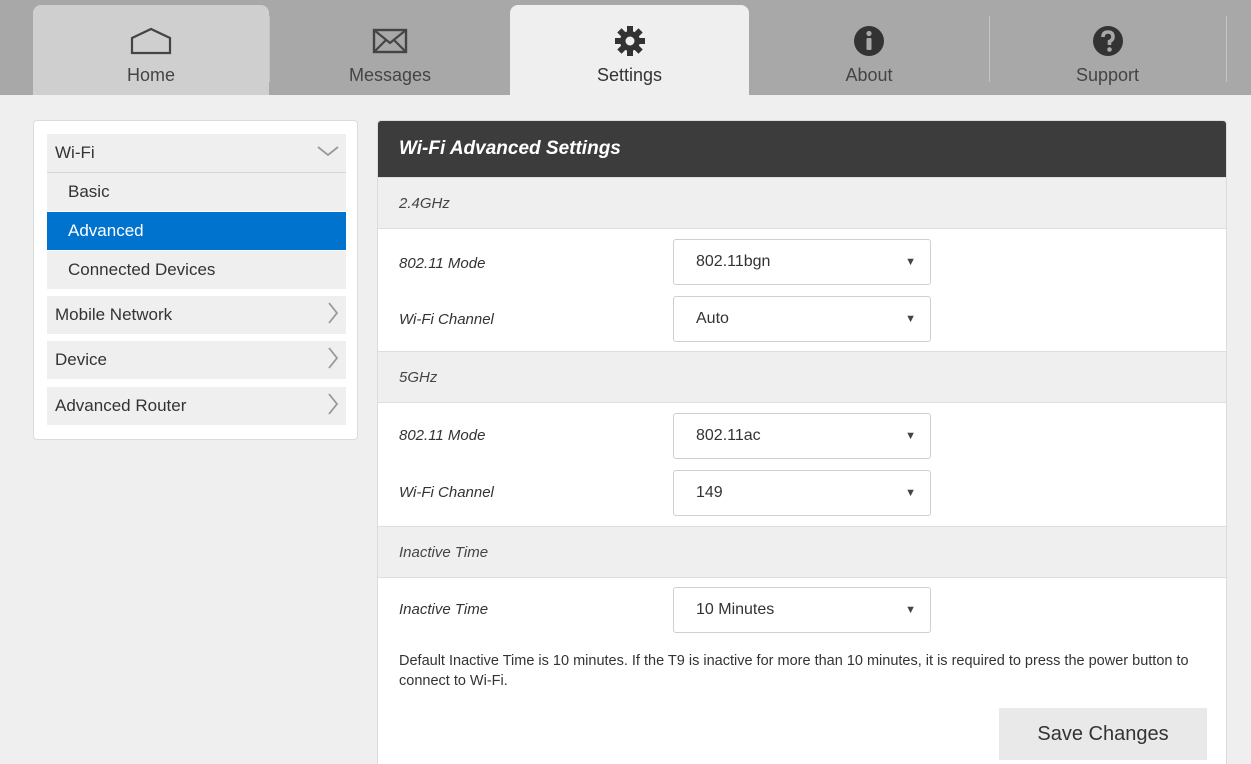 This screenshot has height=764, width=1251. What do you see at coordinates (733, 261) in the screenshot?
I see `select-value: 802.11bgn` at bounding box center [733, 261].